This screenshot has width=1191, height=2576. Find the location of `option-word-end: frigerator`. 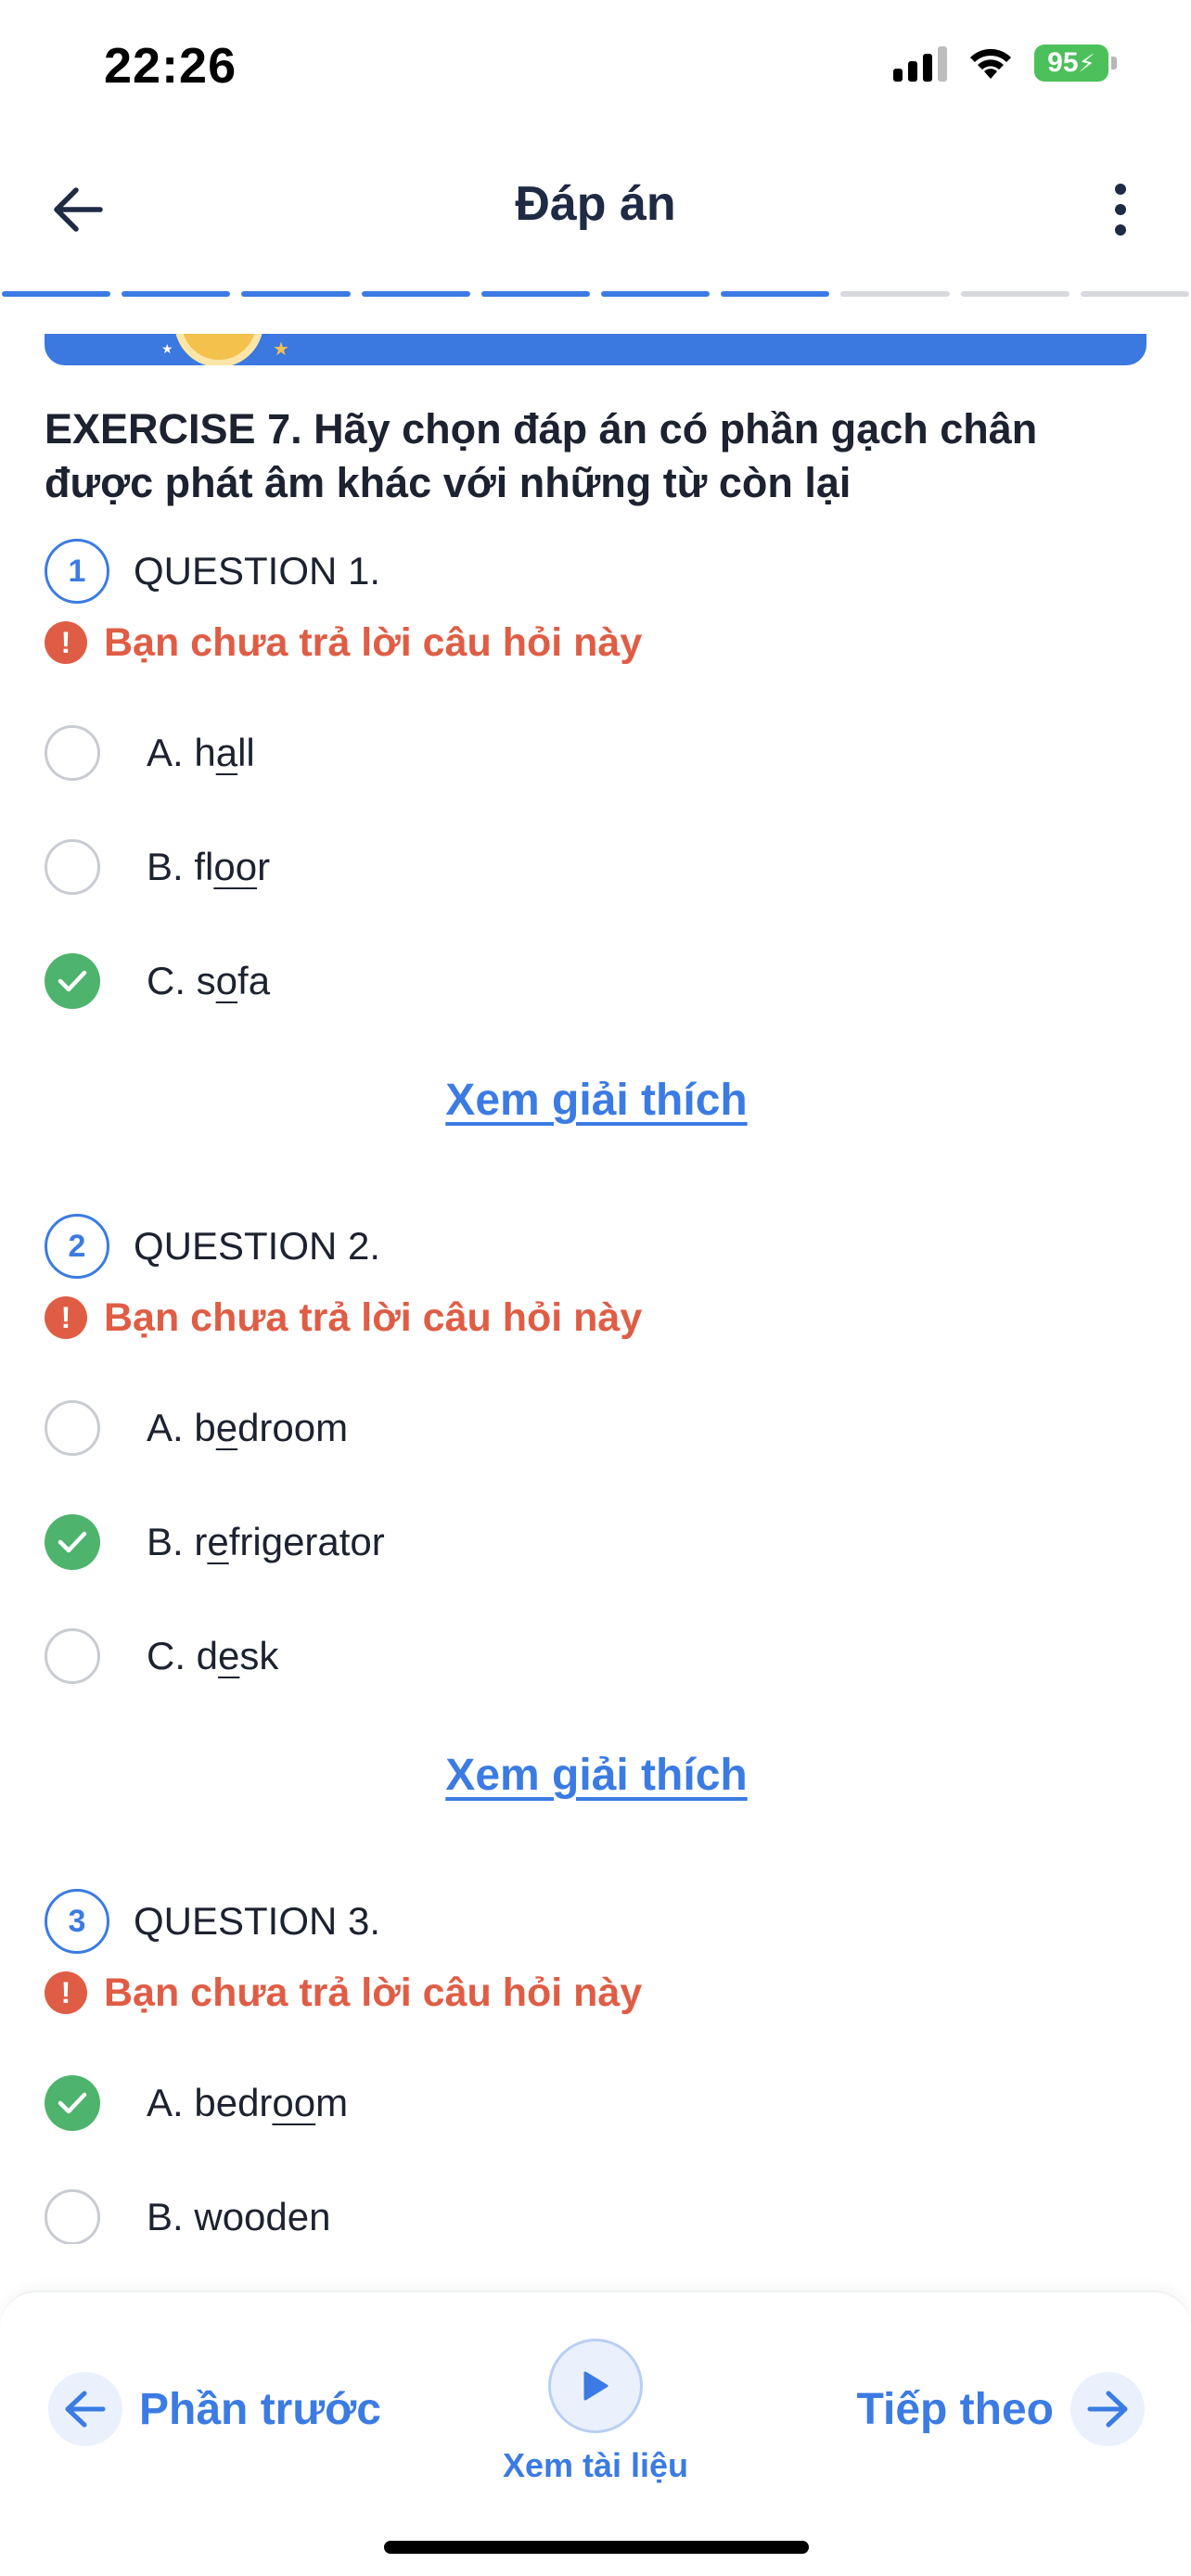

option-word-end: frigerator is located at coordinates (306, 1541).